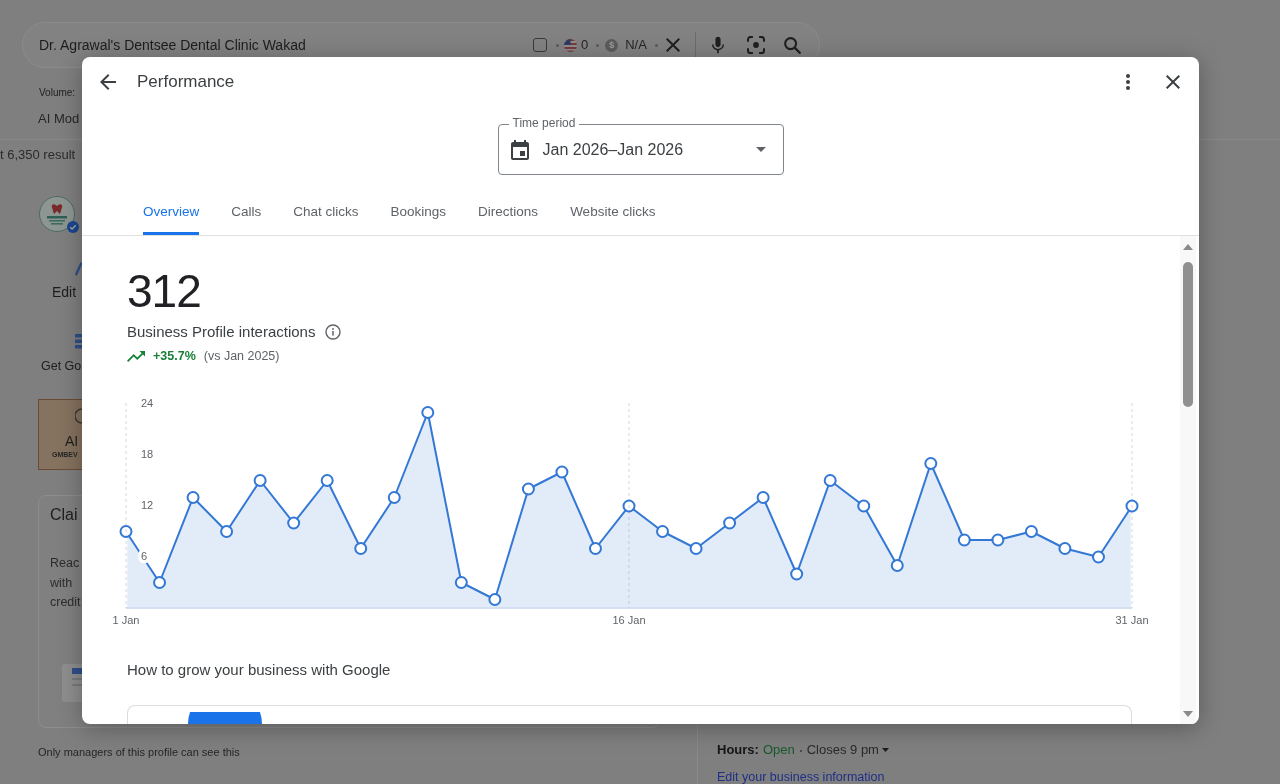 The image size is (1280, 784). Describe the element at coordinates (126, 619) in the screenshot. I see `axis-label: 1 Jan` at that location.